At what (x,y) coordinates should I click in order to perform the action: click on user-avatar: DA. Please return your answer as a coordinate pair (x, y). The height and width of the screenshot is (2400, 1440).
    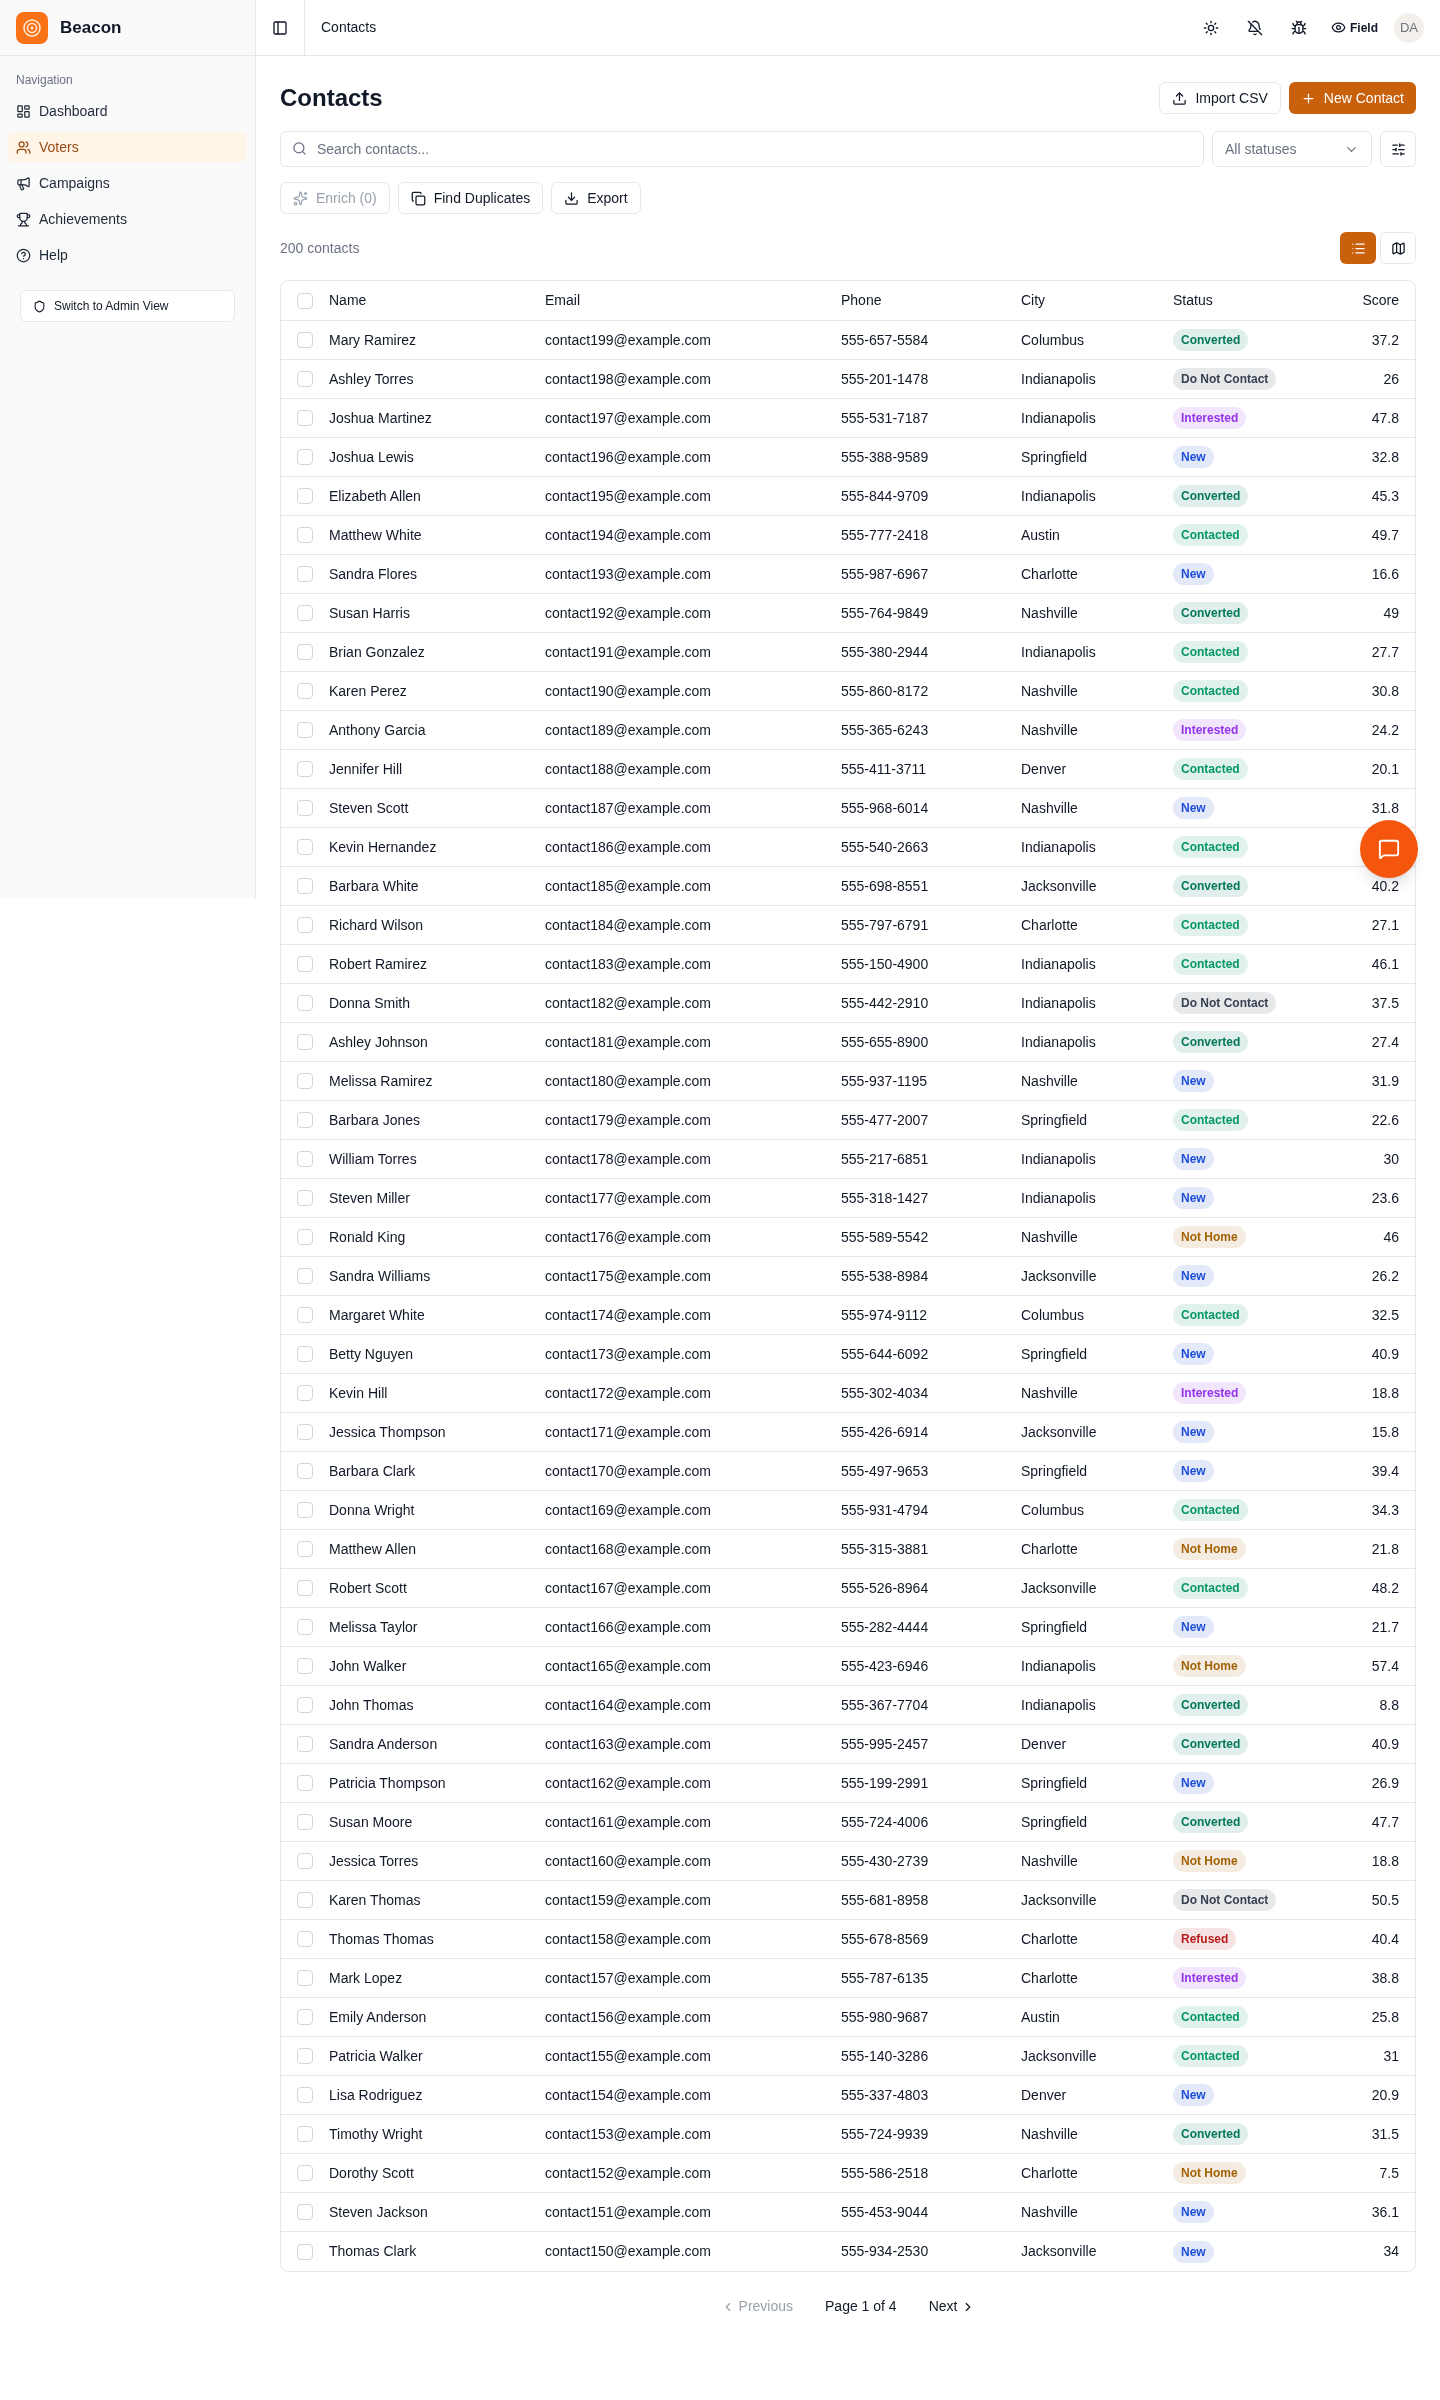
    Looking at the image, I should click on (1409, 27).